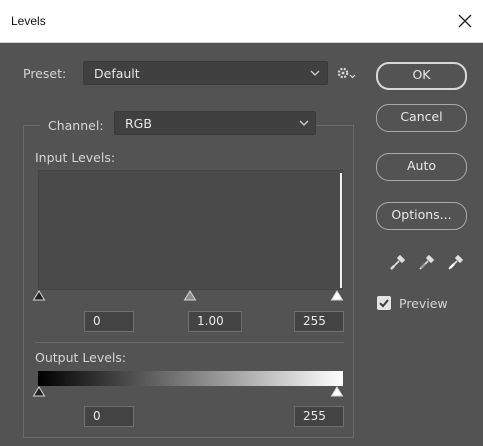 This screenshot has width=483, height=446. I want to click on input-gamma-field: 1.00, so click(215, 321).